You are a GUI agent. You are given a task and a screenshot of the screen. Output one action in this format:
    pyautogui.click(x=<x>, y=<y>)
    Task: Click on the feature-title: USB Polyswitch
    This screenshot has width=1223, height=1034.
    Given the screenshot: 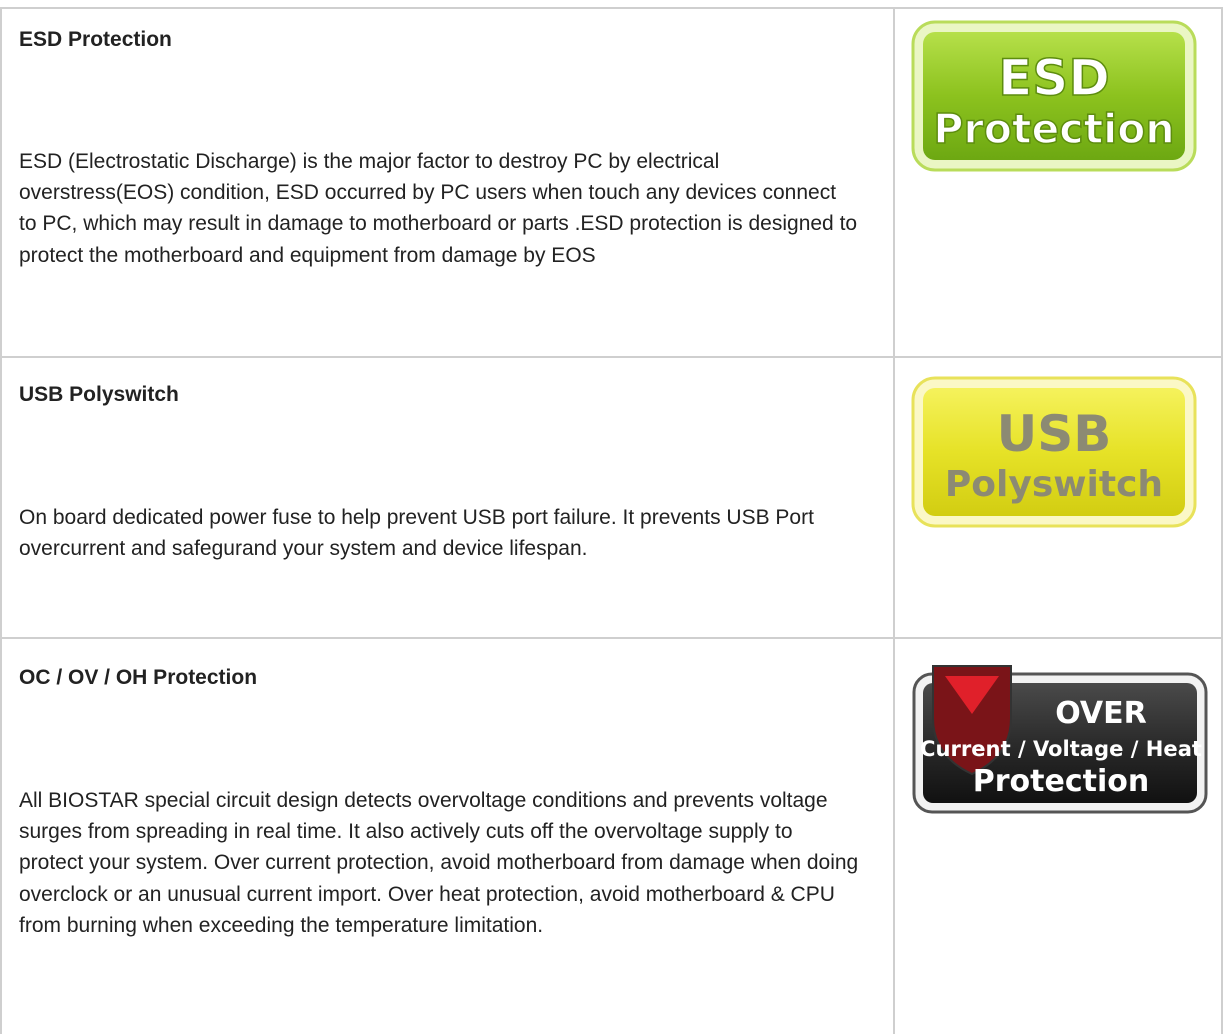 What is the action you would take?
    pyautogui.click(x=99, y=394)
    